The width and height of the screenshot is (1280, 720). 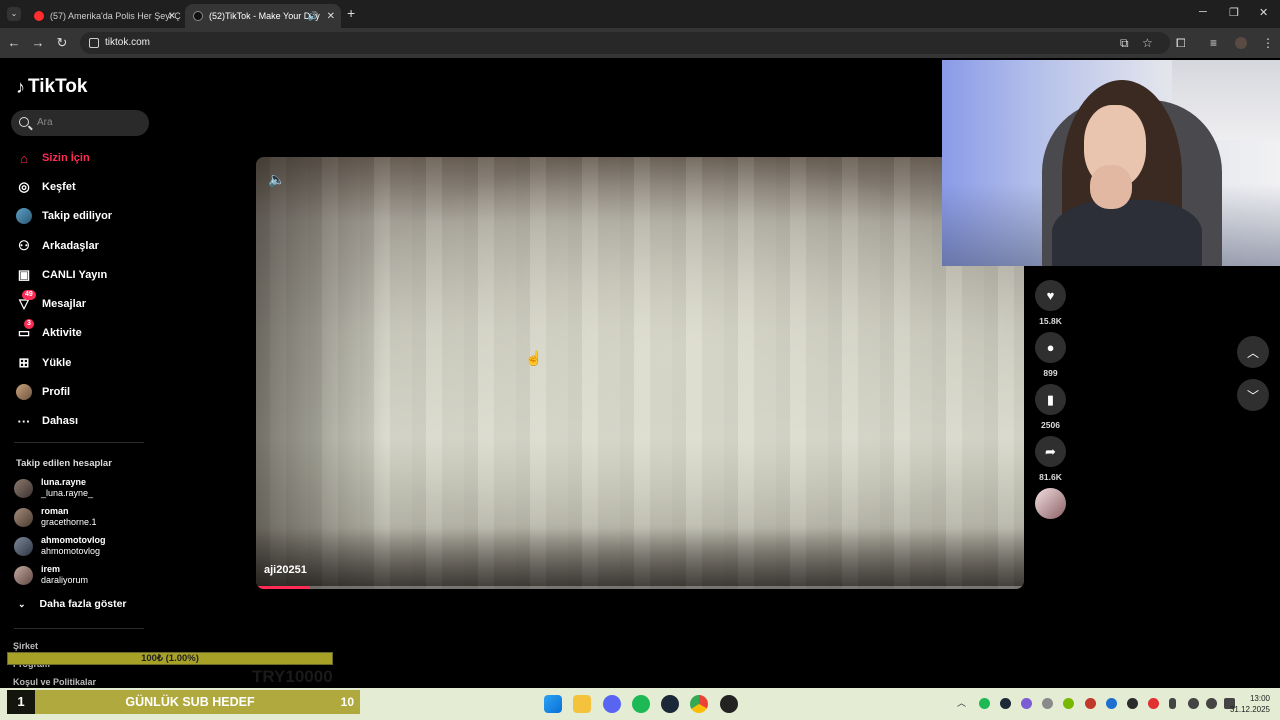 I want to click on donation-goal-target: TRY10000, so click(x=292, y=676).